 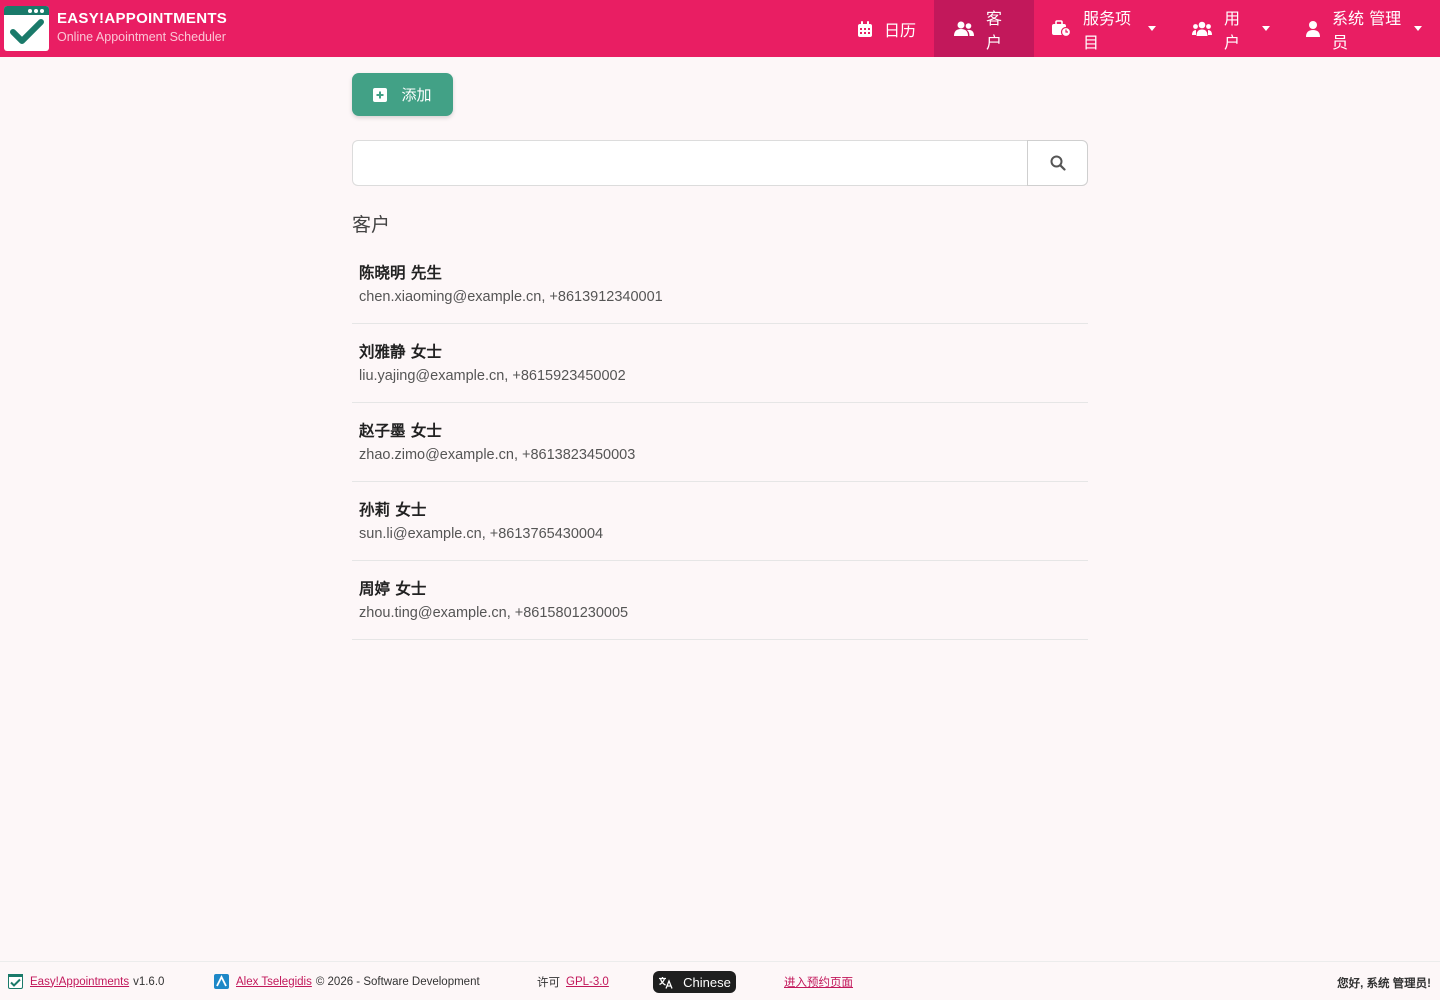 What do you see at coordinates (1202, 29) in the screenshot?
I see `user-group-icon` at bounding box center [1202, 29].